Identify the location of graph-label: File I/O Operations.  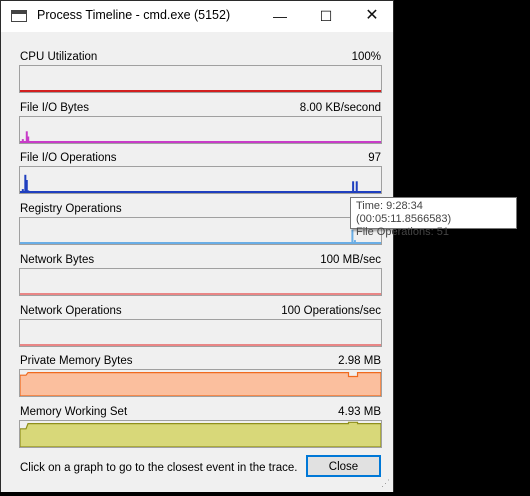
(68, 158).